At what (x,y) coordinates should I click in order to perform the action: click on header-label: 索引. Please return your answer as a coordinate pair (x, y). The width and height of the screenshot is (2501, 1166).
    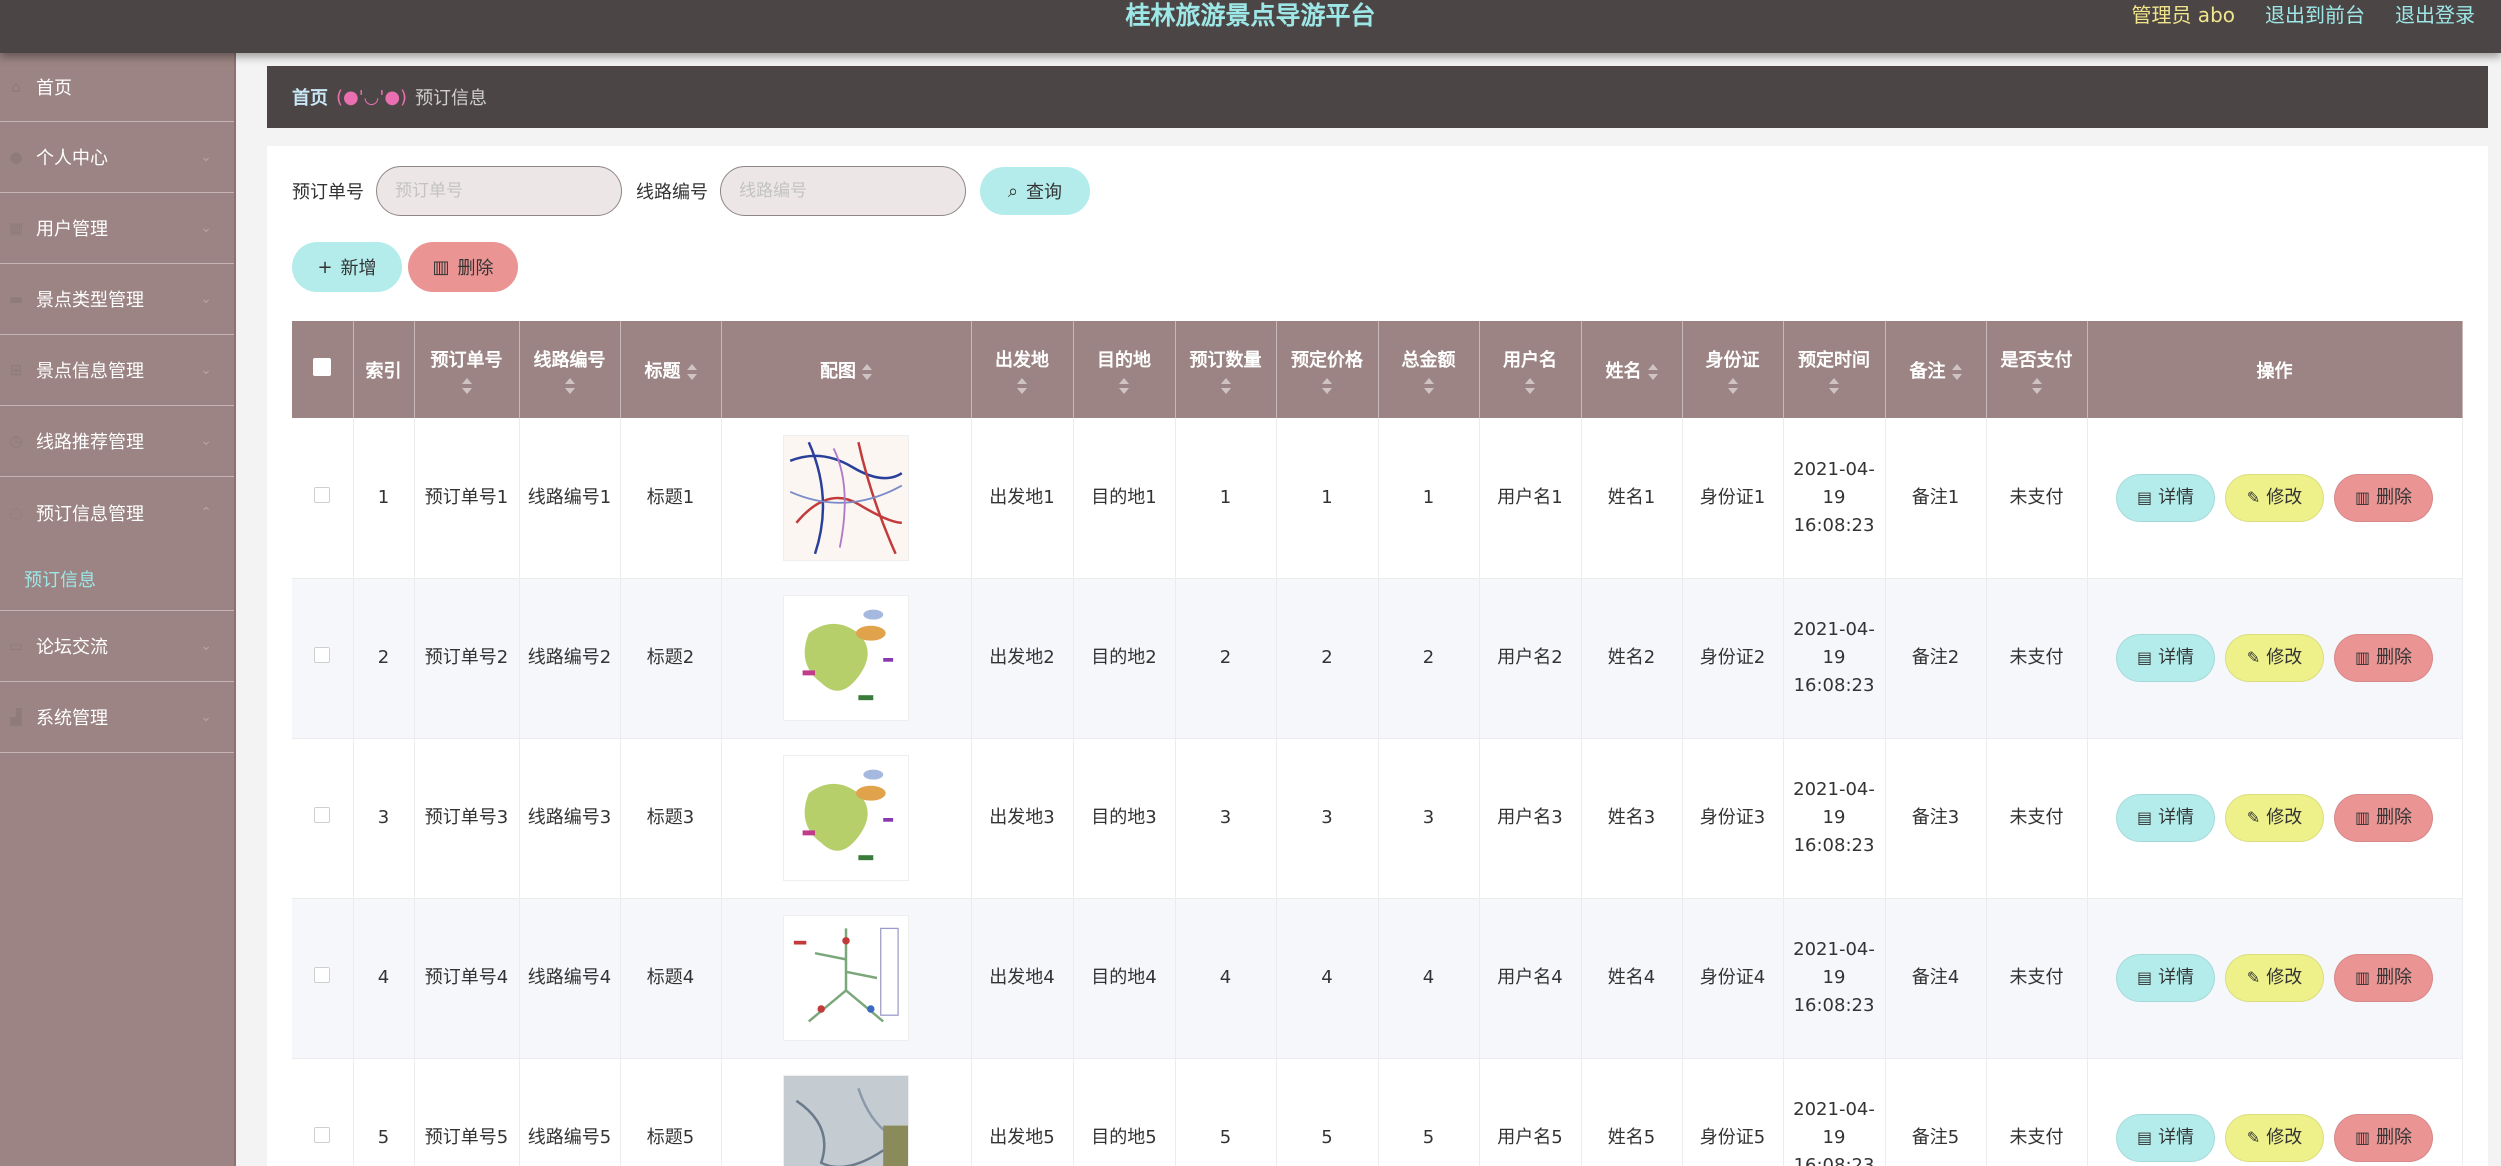
    Looking at the image, I should click on (383, 371).